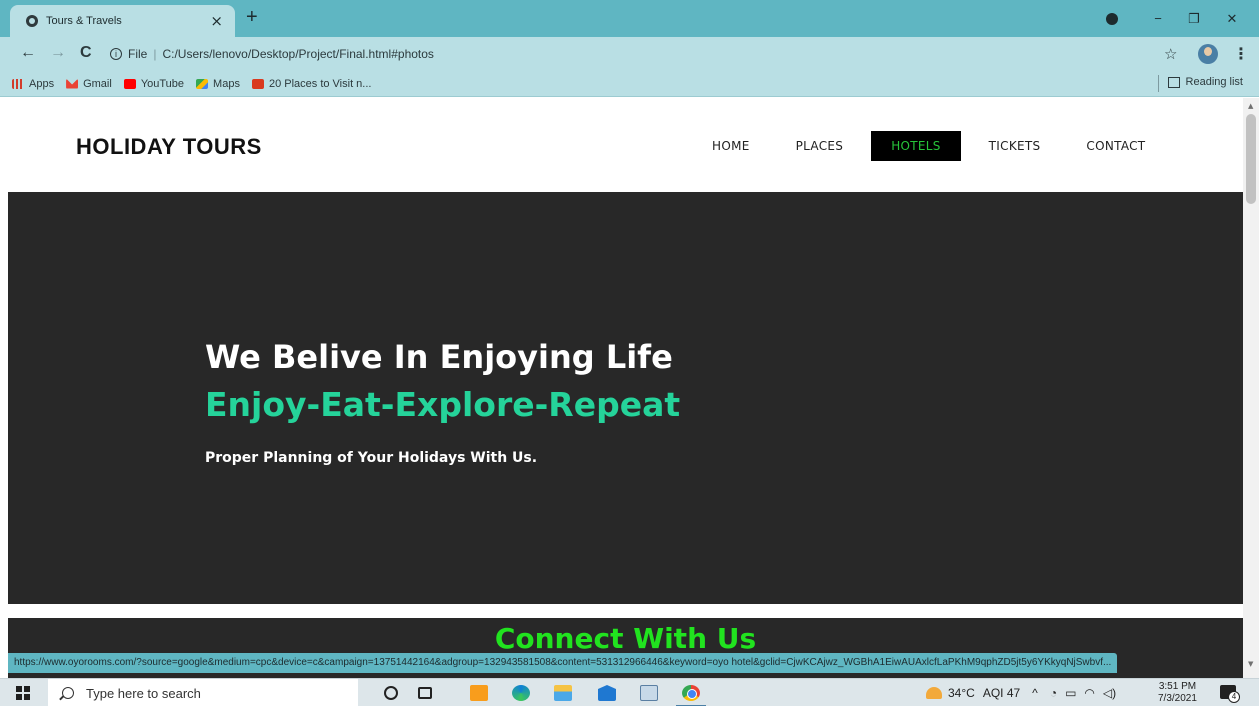 This screenshot has height=706, width=1259. What do you see at coordinates (1070, 693) in the screenshot?
I see `battery-icon: ▭` at bounding box center [1070, 693].